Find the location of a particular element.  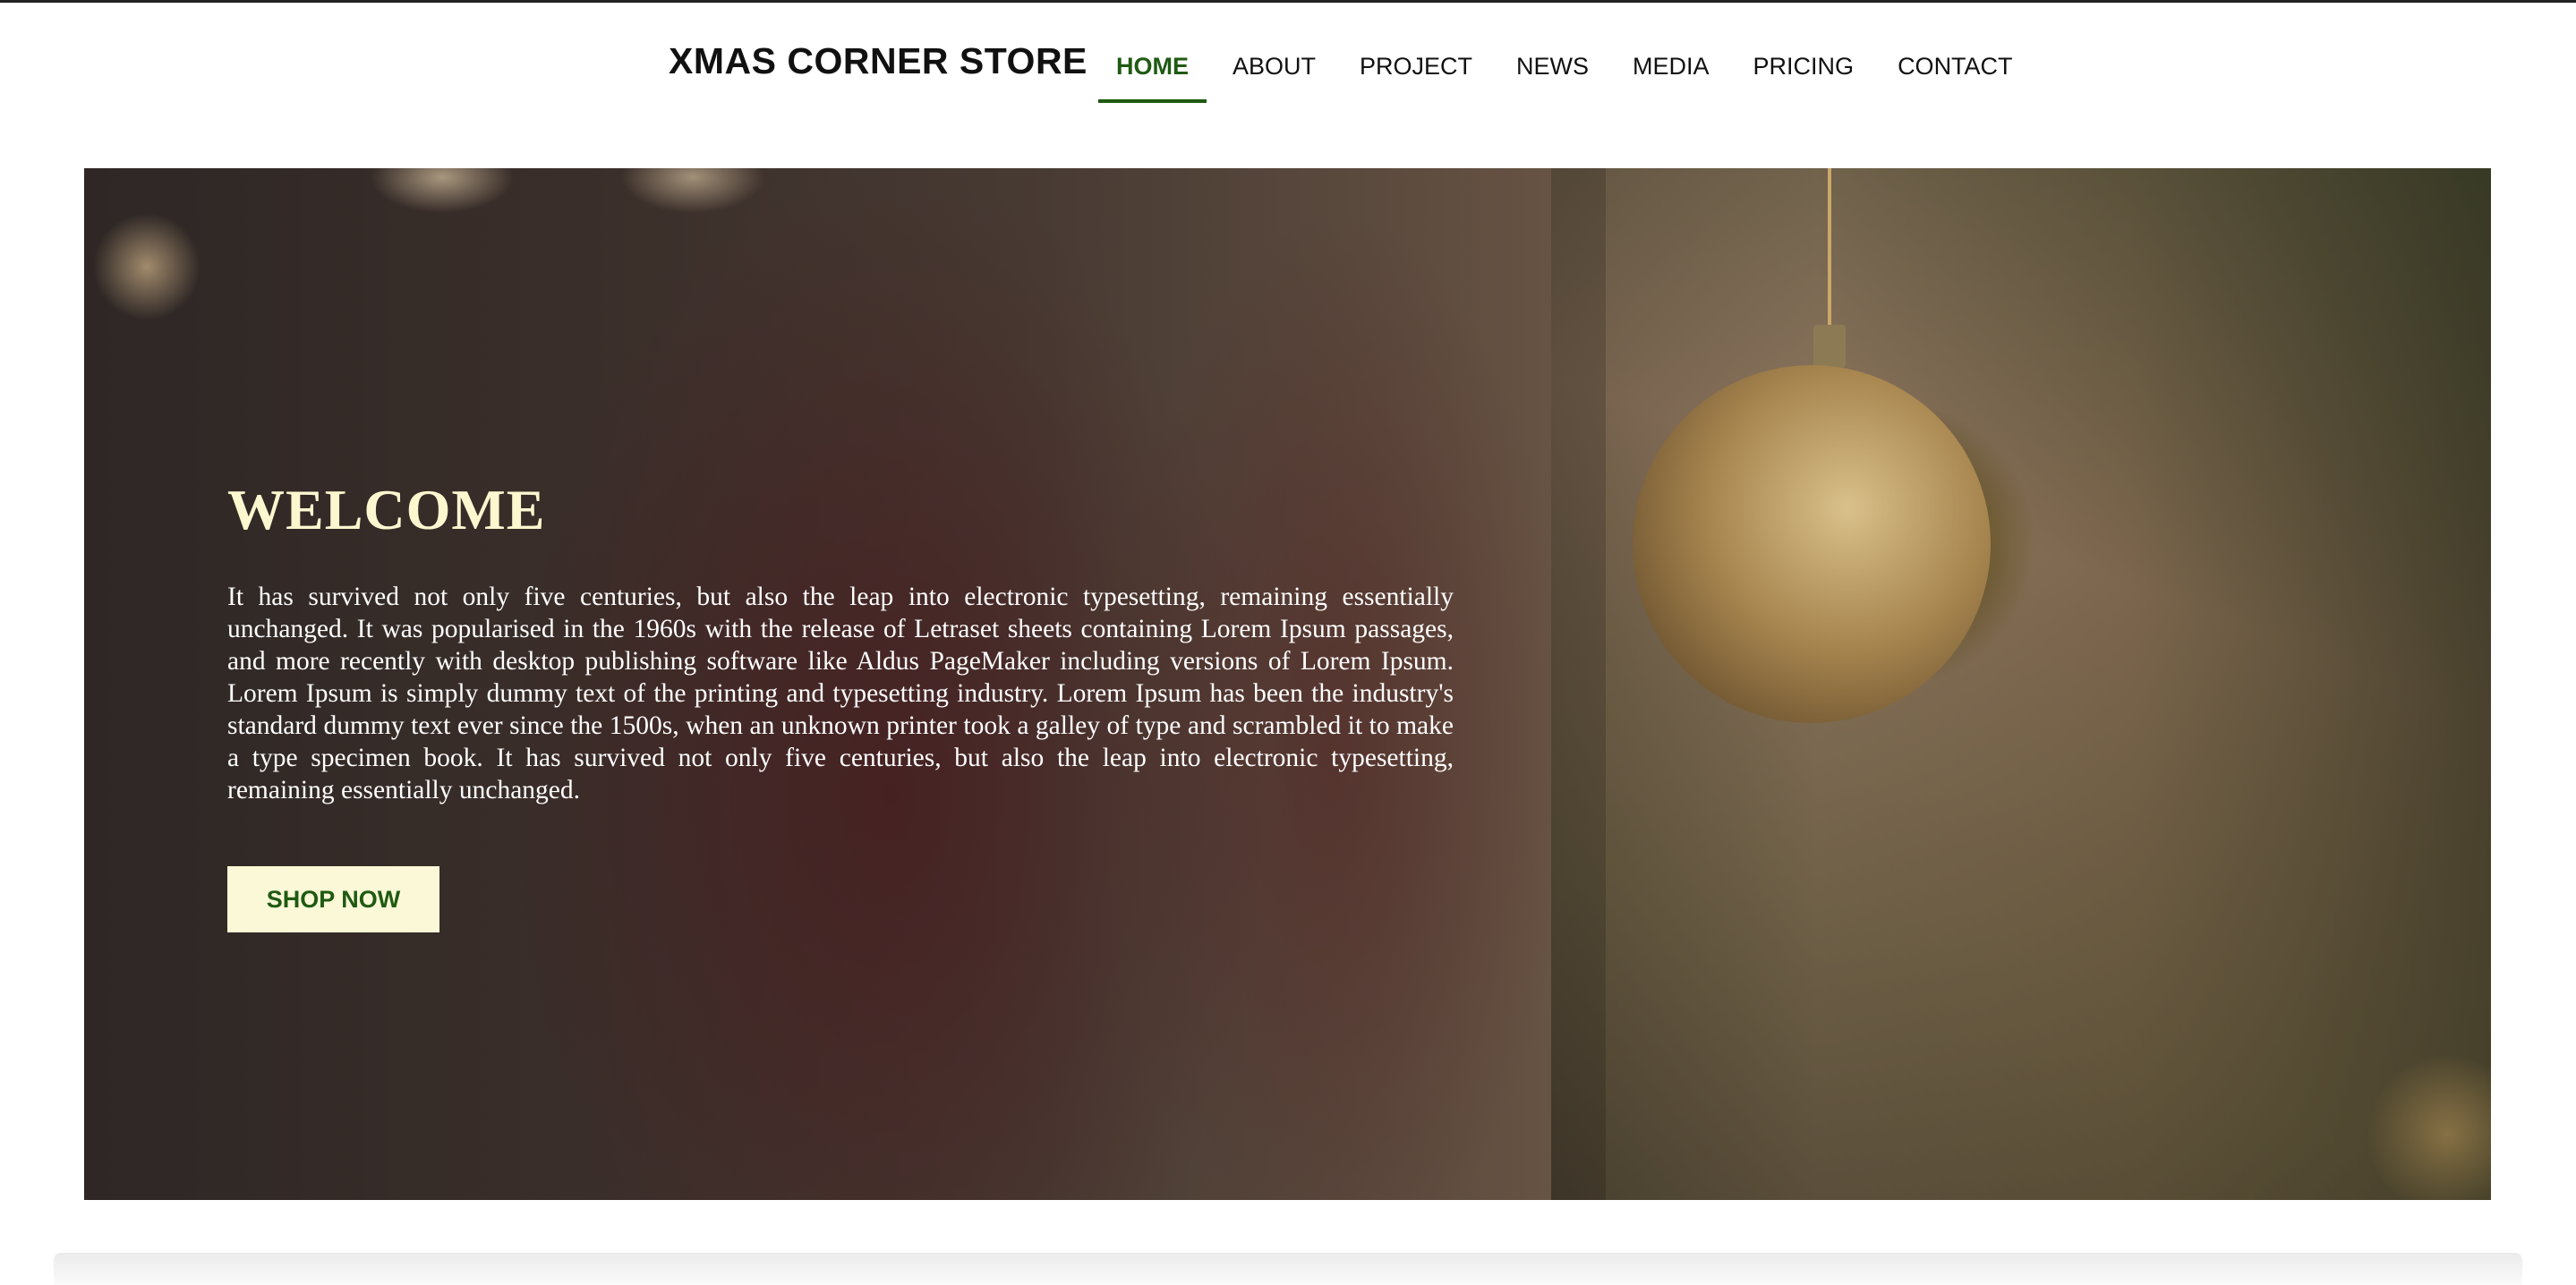

brand-logo: XMAS CORNER STORE is located at coordinates (878, 61).